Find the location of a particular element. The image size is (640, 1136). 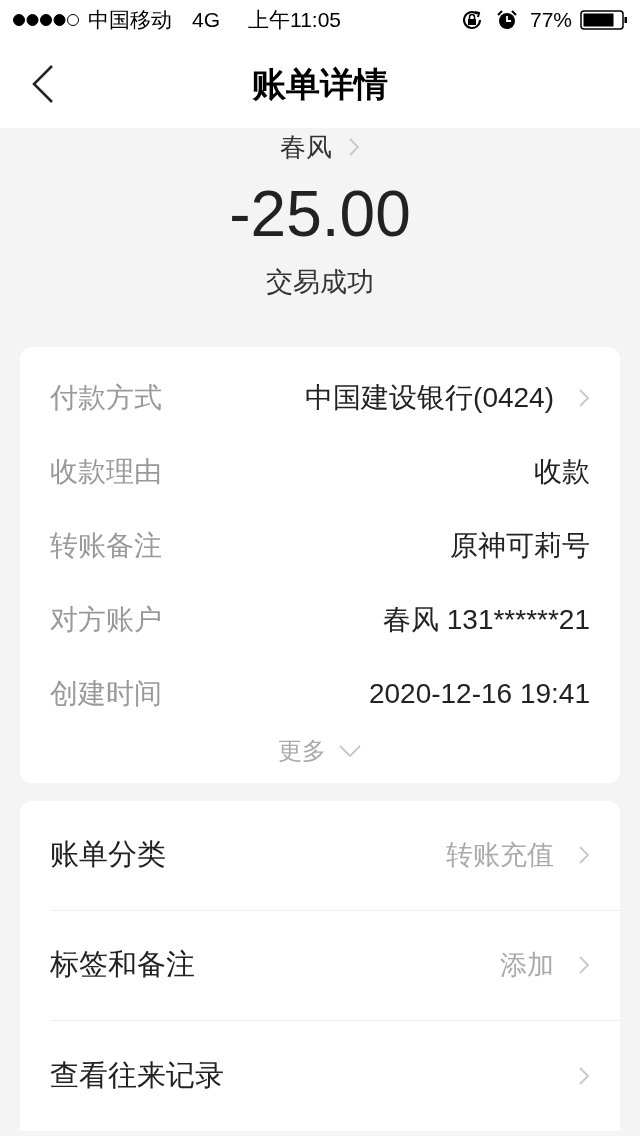

action-value: 添加 is located at coordinates (527, 965).